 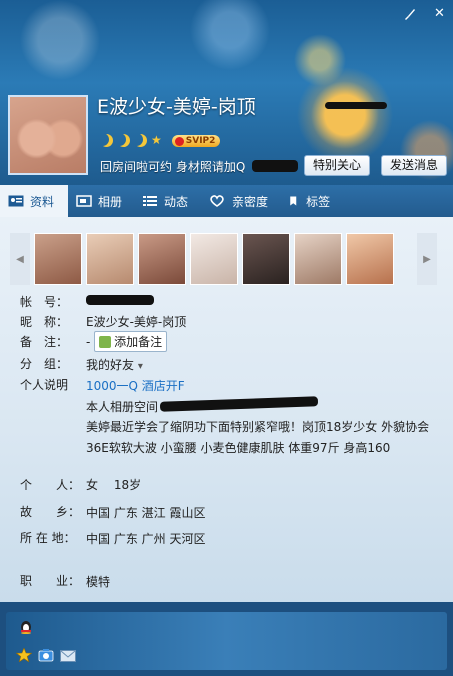 I want to click on svip-badge: SVIP2, so click(x=196, y=140).